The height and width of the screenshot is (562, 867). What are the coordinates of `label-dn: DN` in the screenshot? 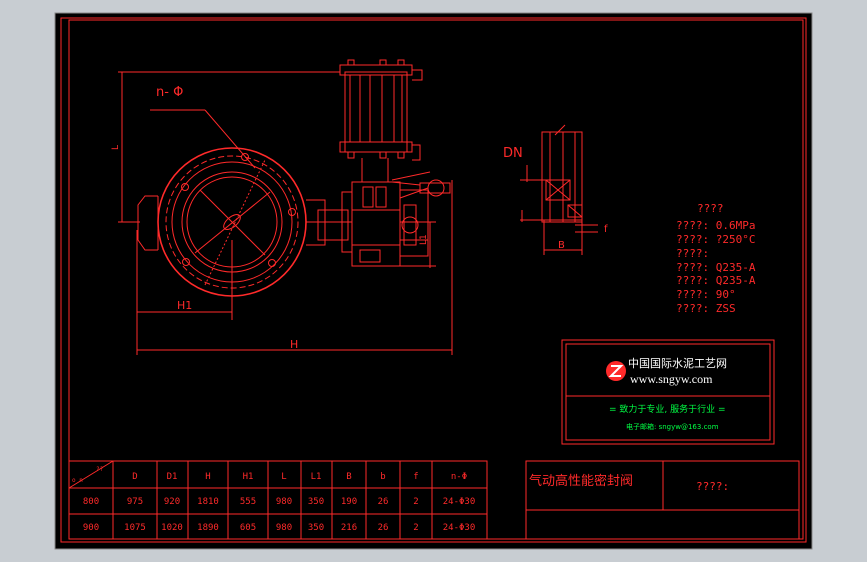 It's located at (513, 153).